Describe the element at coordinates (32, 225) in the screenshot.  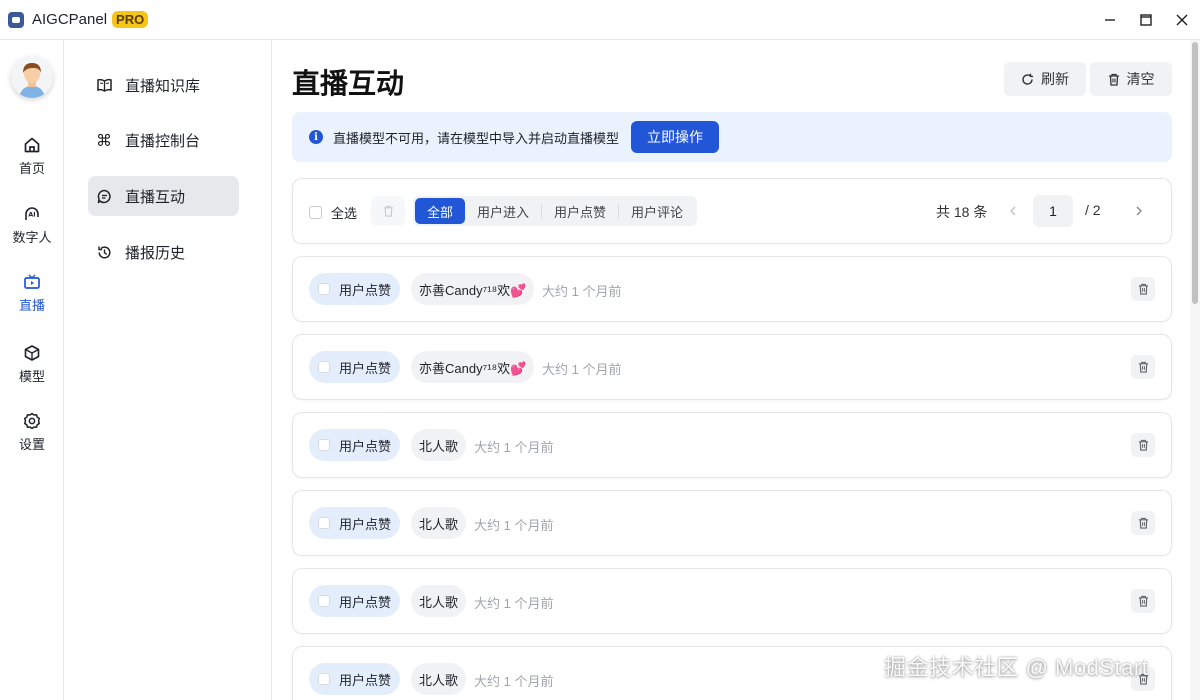
I see `rail-item-digital-human: AI 数字人` at that location.